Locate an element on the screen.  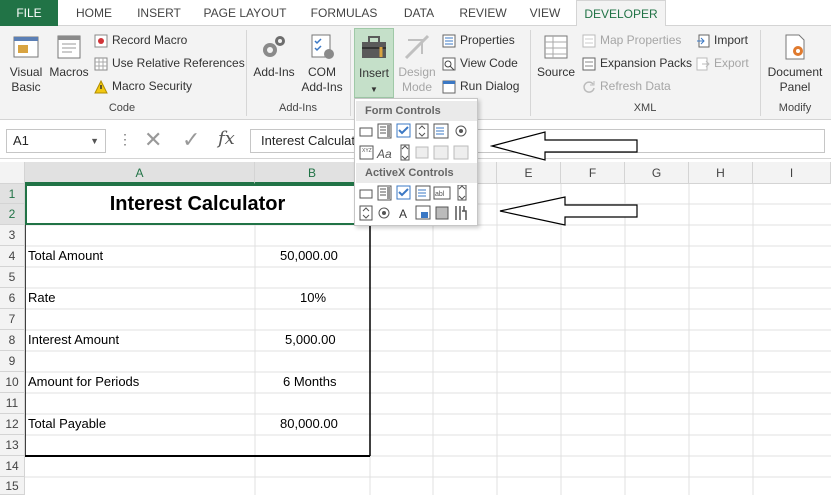
column-header-a: A is located at coordinates (140, 173).